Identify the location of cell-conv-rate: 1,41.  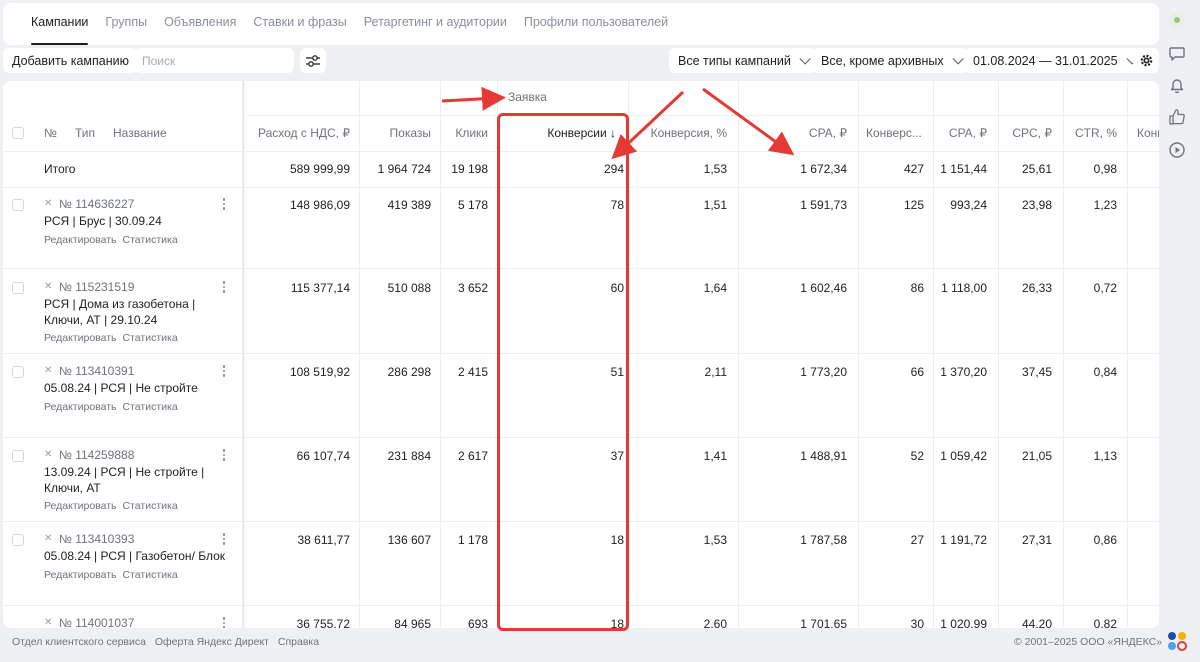
(715, 456).